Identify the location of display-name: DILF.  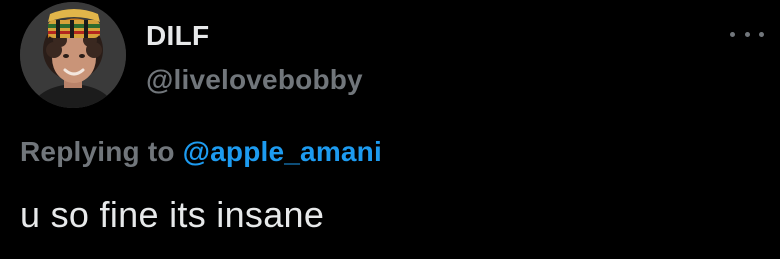
(177, 36).